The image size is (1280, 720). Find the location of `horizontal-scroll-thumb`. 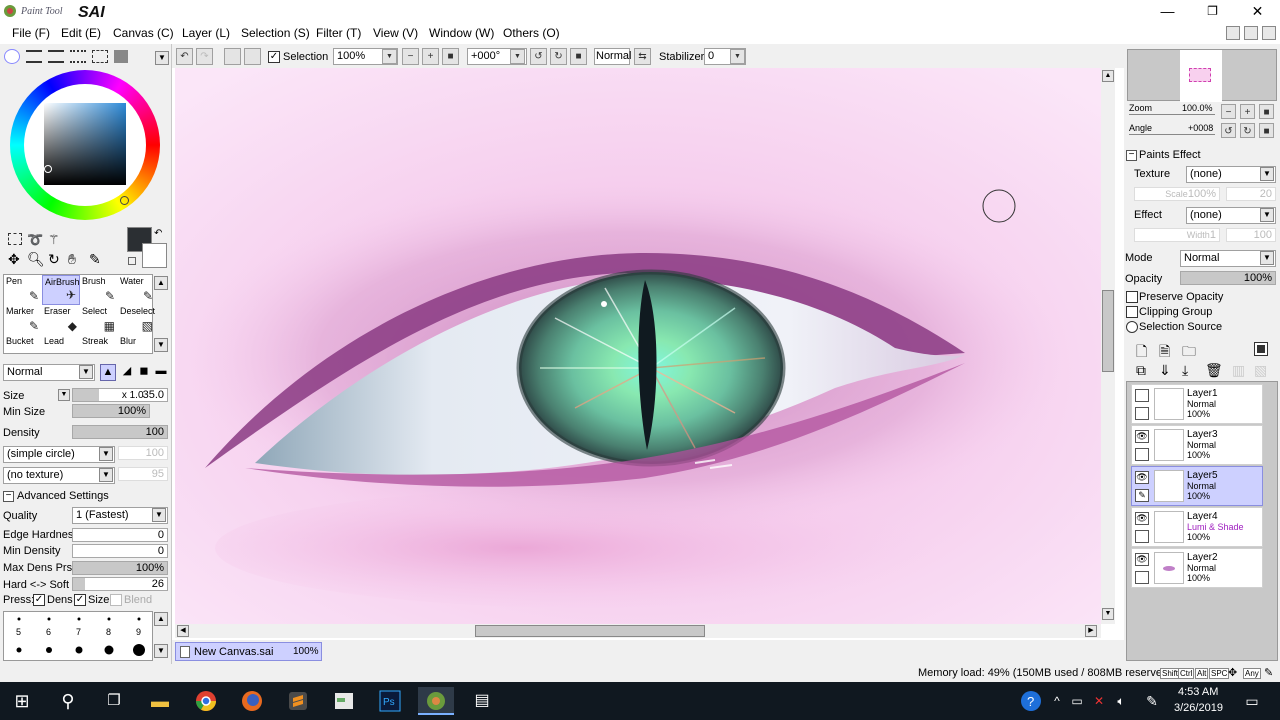

horizontal-scroll-thumb is located at coordinates (590, 631).